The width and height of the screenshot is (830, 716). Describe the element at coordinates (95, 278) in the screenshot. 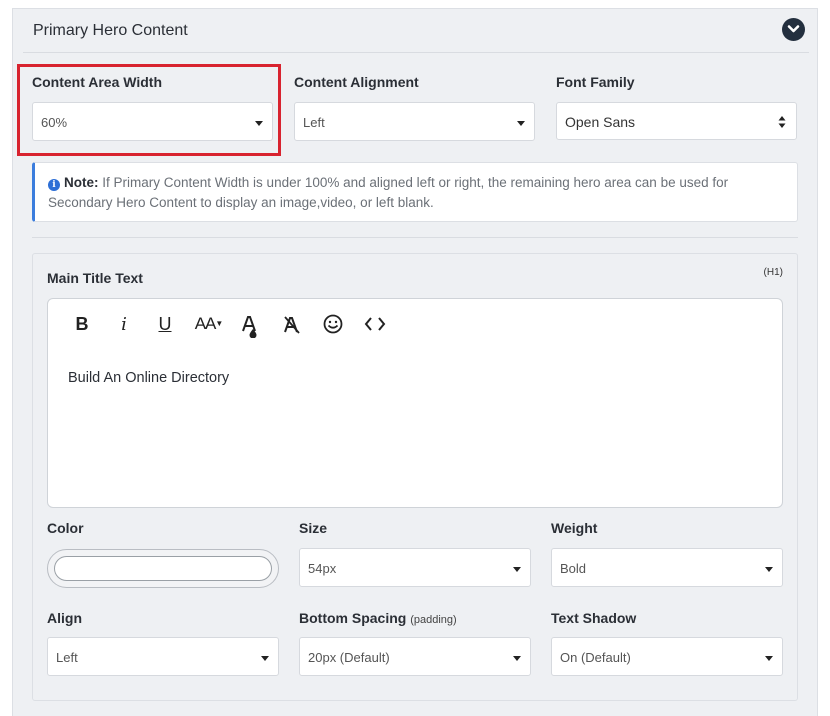

I see `main-title-label: Main Title Text` at that location.